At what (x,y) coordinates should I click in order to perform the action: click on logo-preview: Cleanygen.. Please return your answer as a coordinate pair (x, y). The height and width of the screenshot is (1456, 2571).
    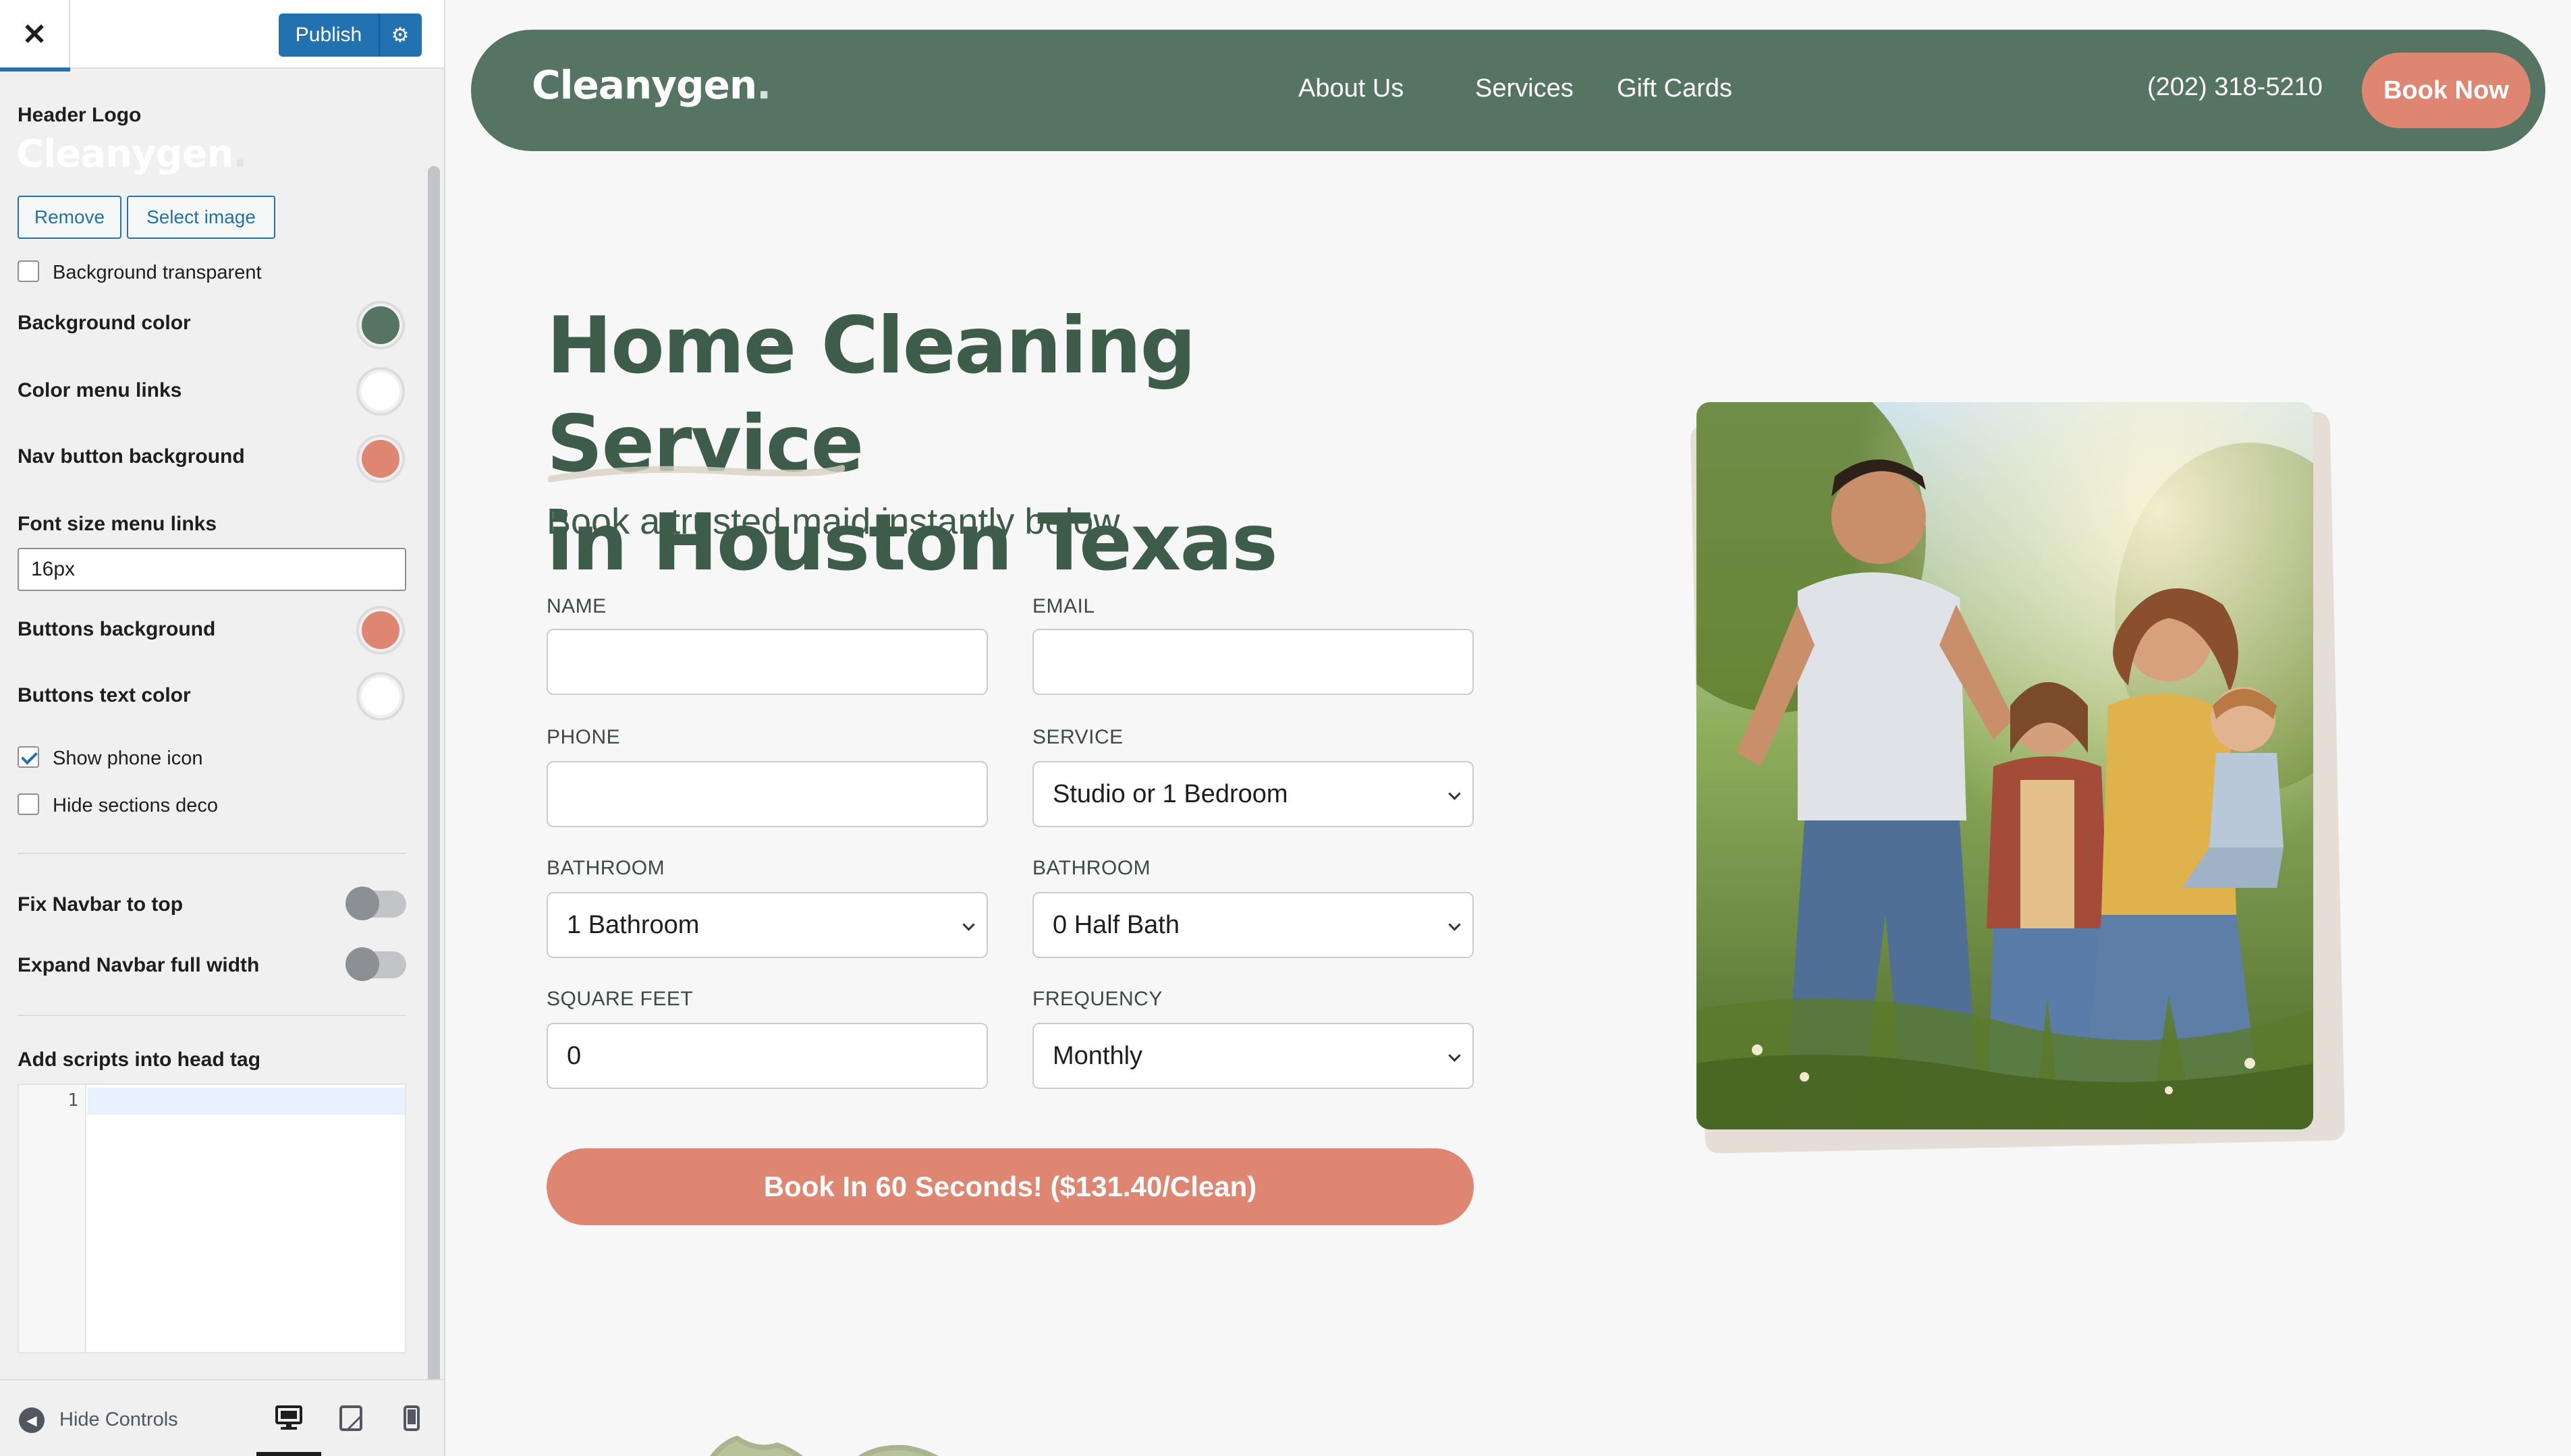
    Looking at the image, I should click on (132, 154).